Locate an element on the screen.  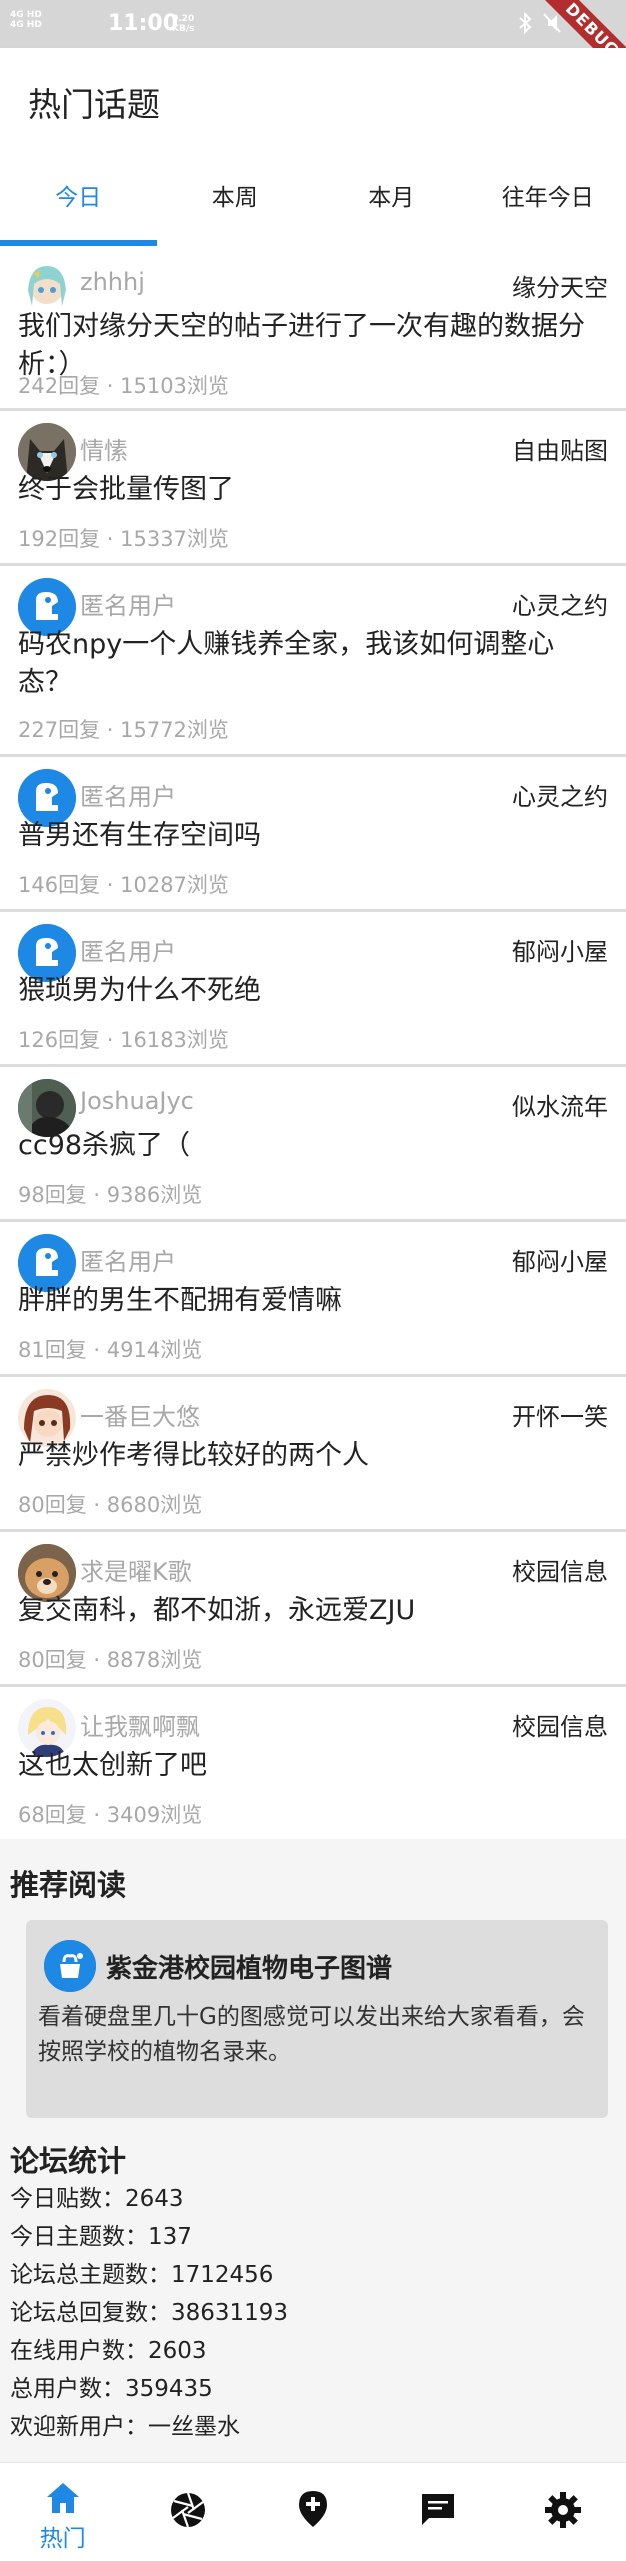
location-add-icon is located at coordinates (313, 2509).